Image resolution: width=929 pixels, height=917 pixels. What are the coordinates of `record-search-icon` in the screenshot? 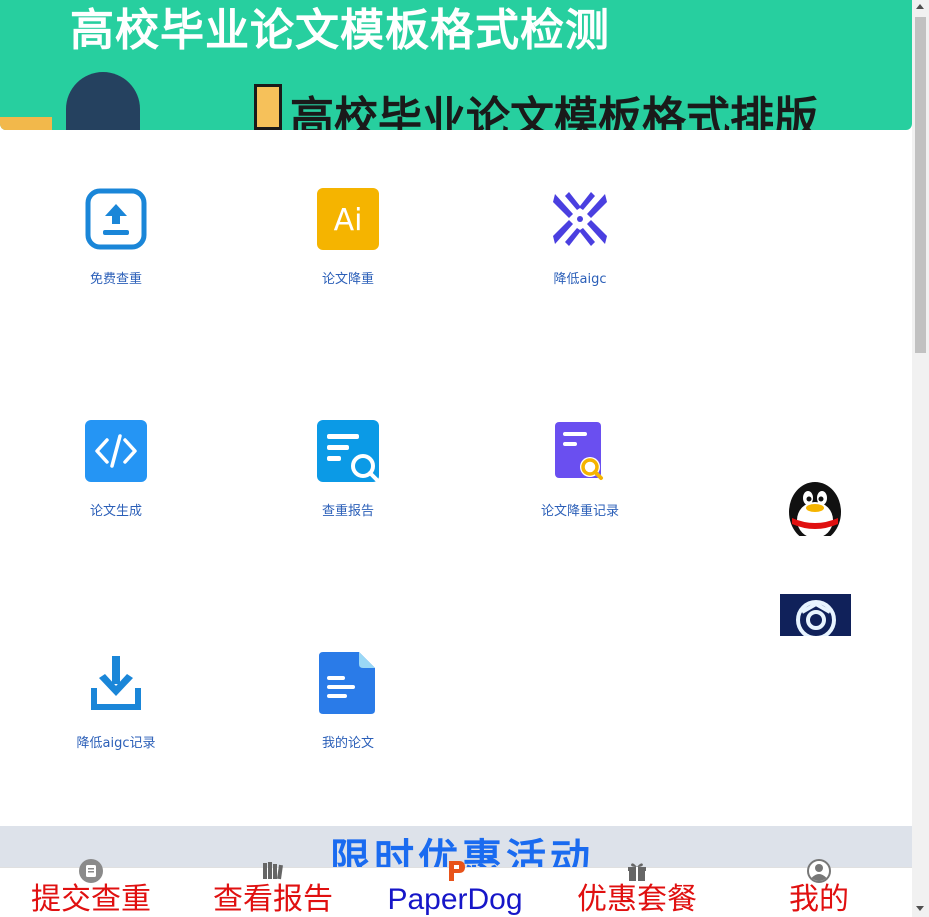 It's located at (579, 451).